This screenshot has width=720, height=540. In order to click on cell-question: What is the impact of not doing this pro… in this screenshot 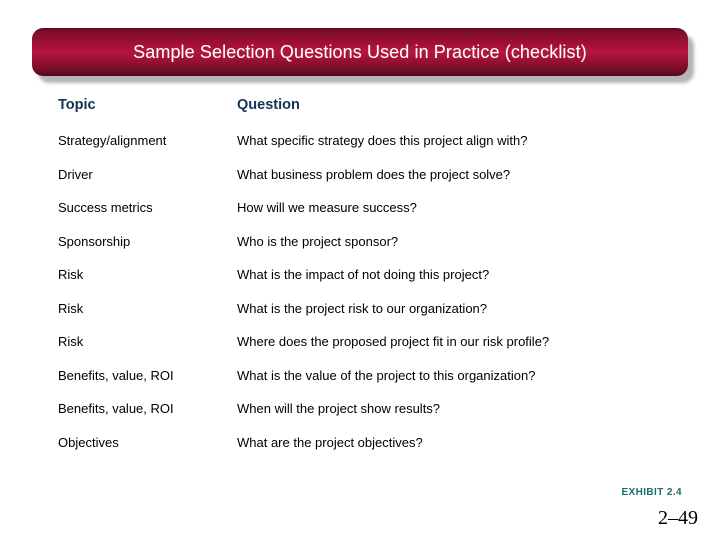, I will do `click(363, 274)`.